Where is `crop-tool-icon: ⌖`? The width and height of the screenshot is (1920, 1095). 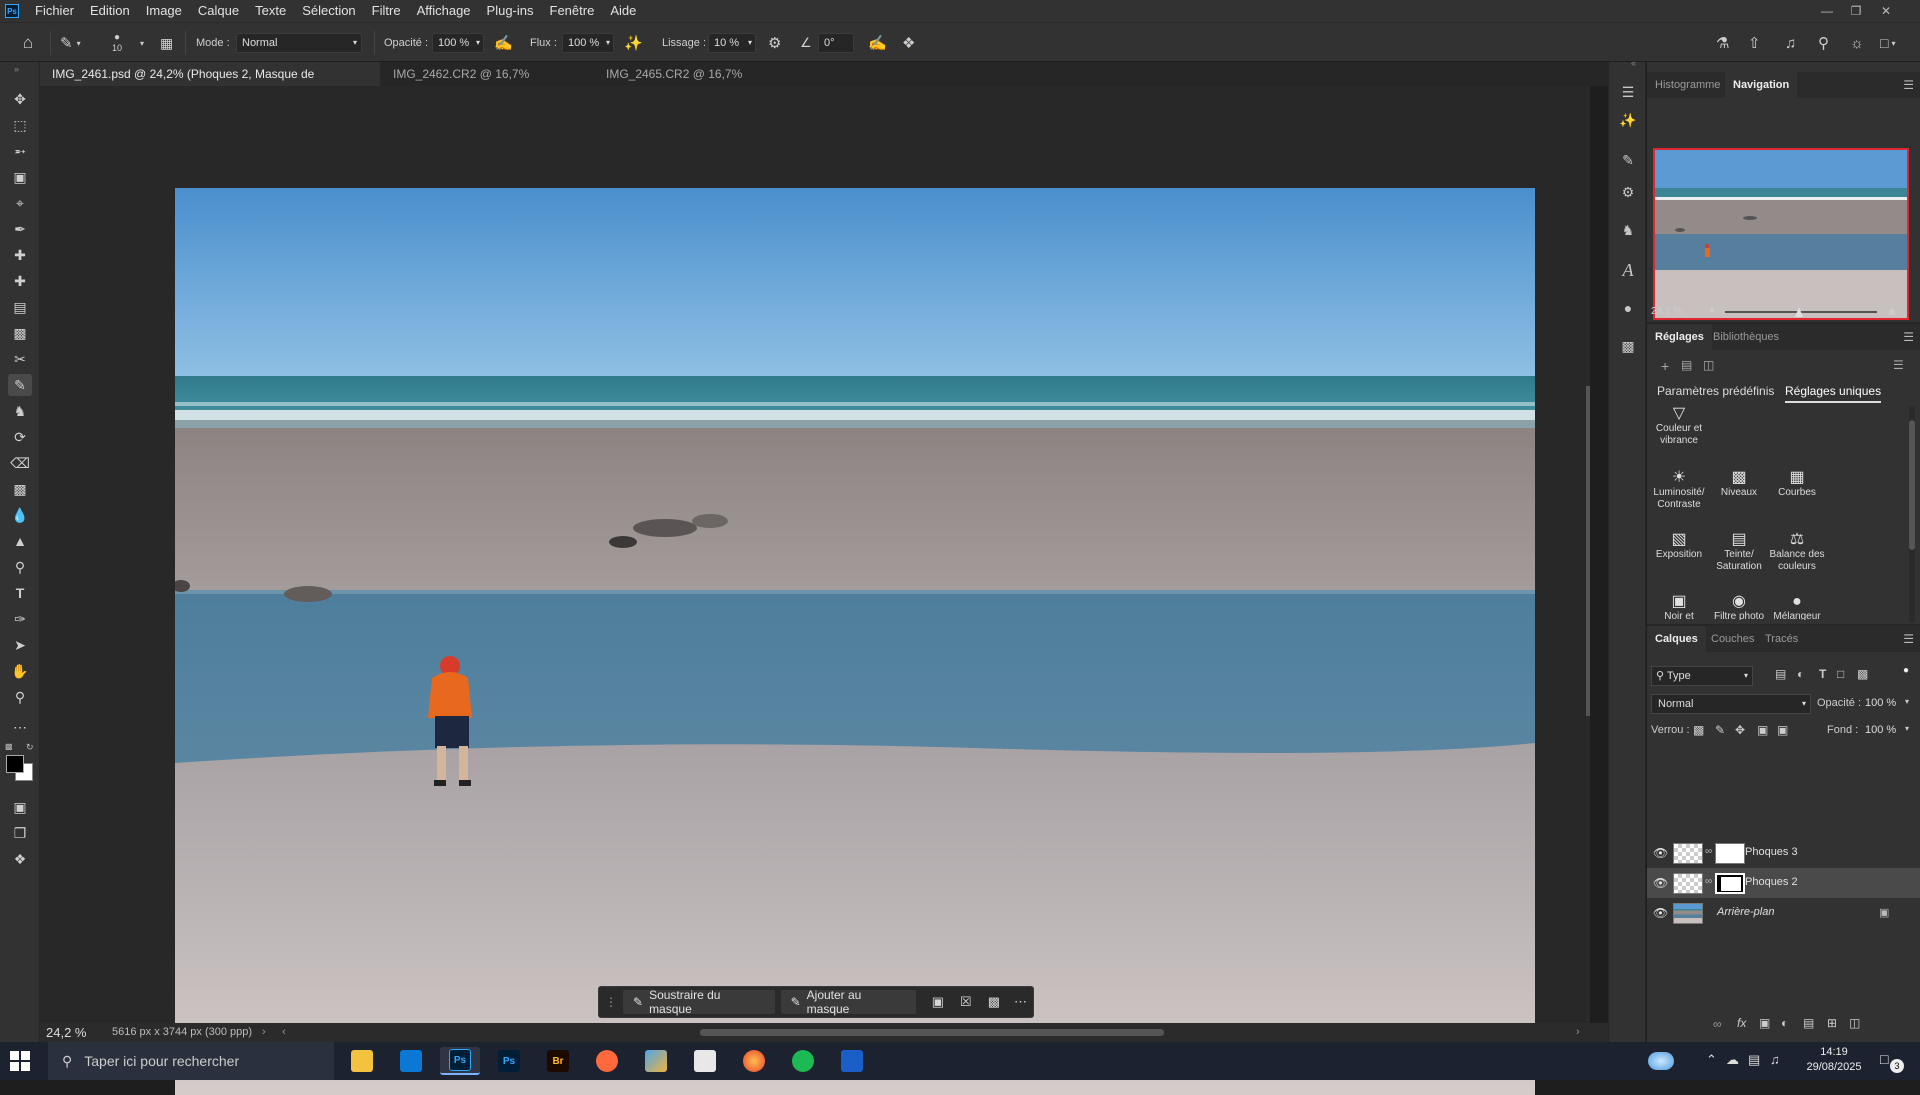
crop-tool-icon: ⌖ is located at coordinates (20, 203).